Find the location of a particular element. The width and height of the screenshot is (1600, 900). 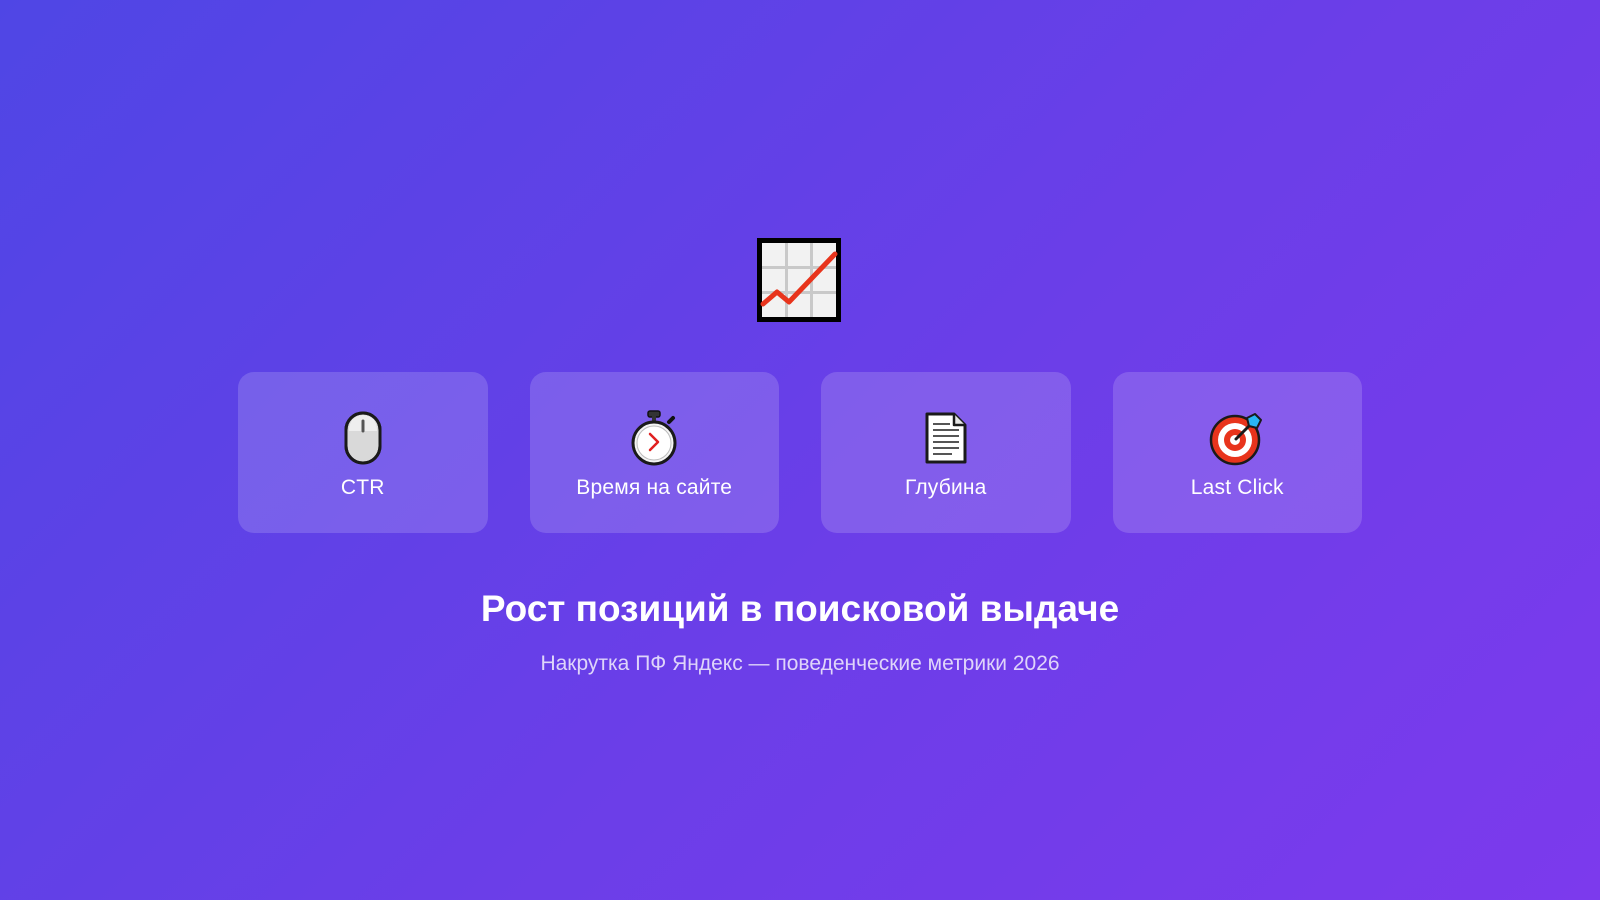

metric-card-last-click: Last Click is located at coordinates (1237, 452).